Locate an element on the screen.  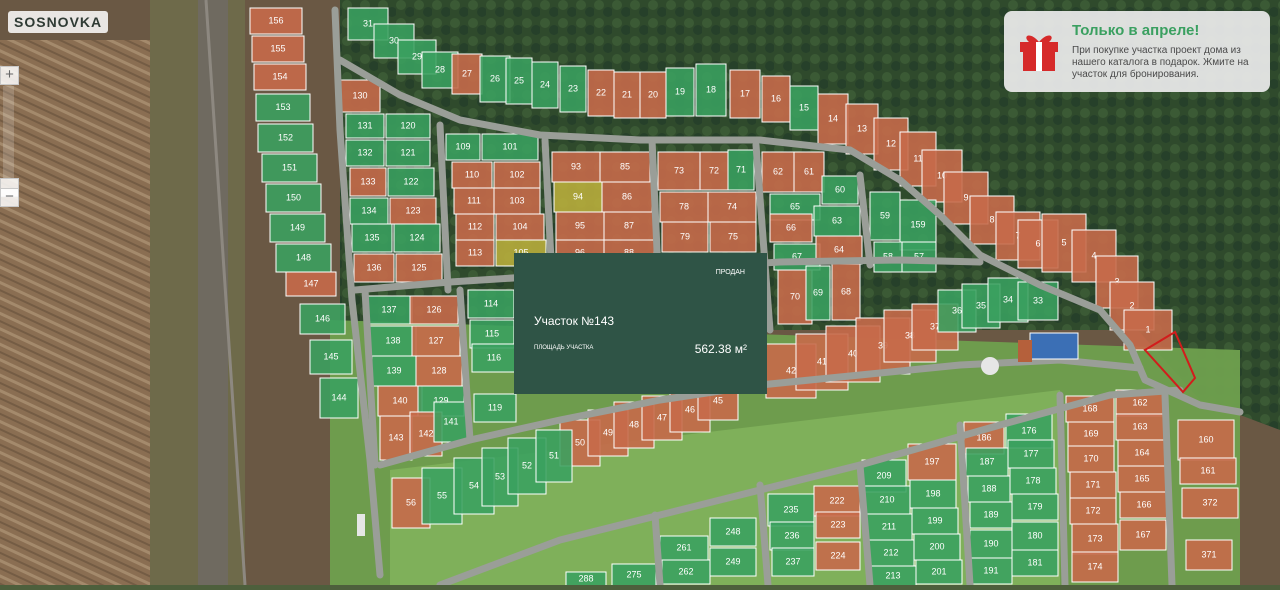
plot-152: 152 is located at coordinates (285, 138).